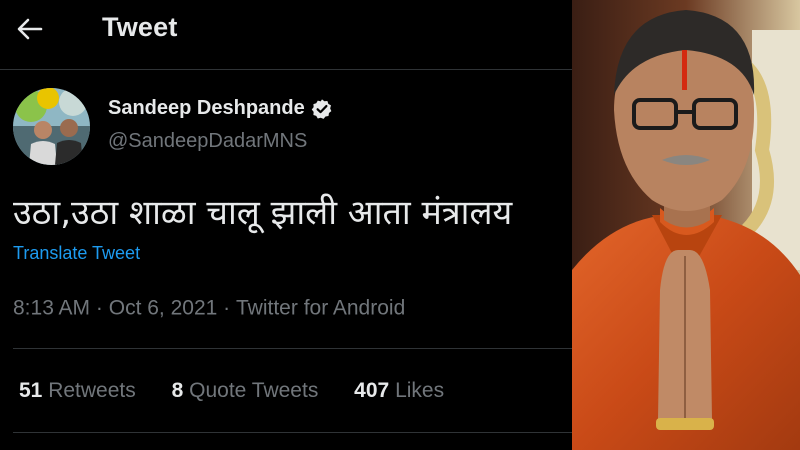  What do you see at coordinates (207, 141) in the screenshot?
I see `author-handle: @SandeepDadarMNS` at bounding box center [207, 141].